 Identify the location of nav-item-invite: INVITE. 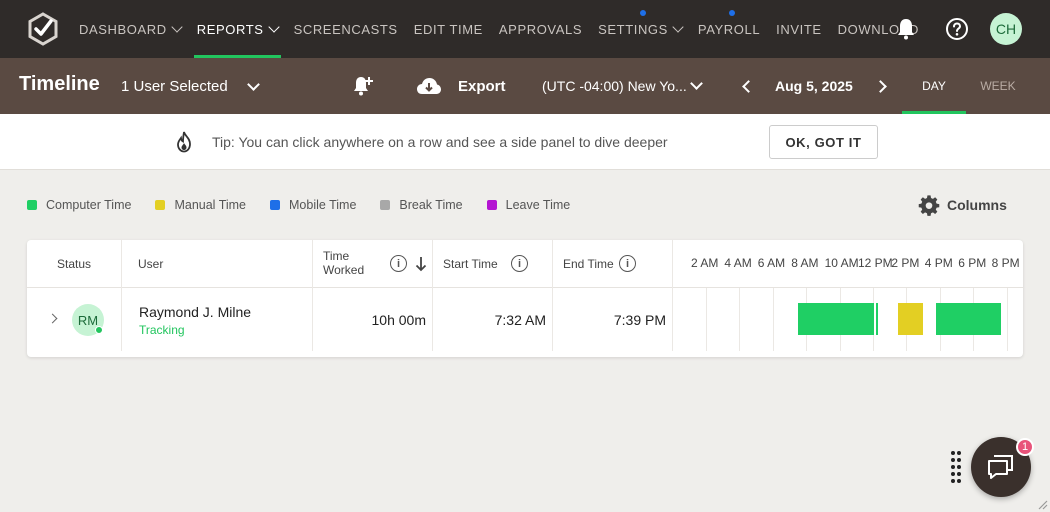
(799, 29).